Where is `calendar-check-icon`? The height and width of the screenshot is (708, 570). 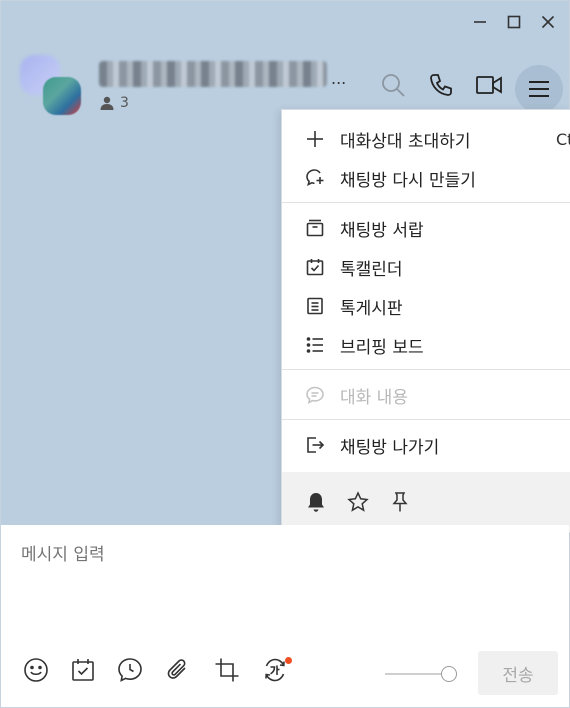 calendar-check-icon is located at coordinates (315, 267).